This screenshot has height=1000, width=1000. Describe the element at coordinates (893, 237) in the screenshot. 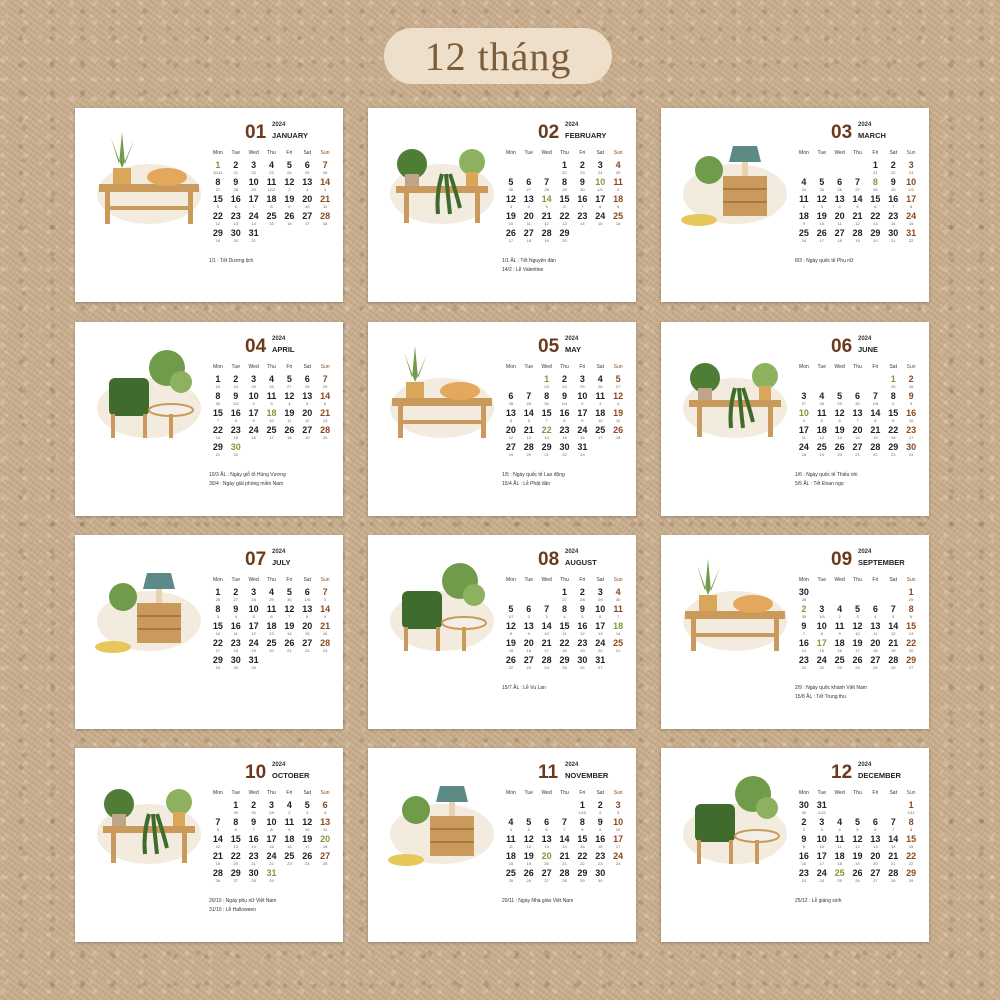

I see `day-cell: 30 21` at that location.